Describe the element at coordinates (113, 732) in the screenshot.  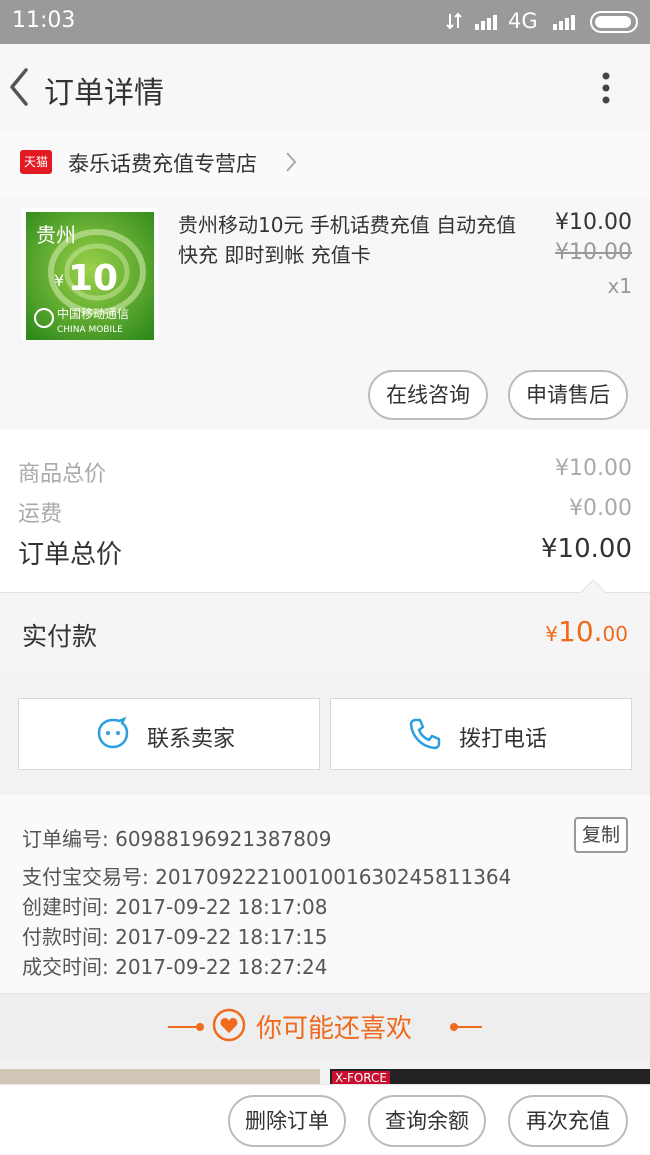
I see `chat-bubble-icon` at that location.